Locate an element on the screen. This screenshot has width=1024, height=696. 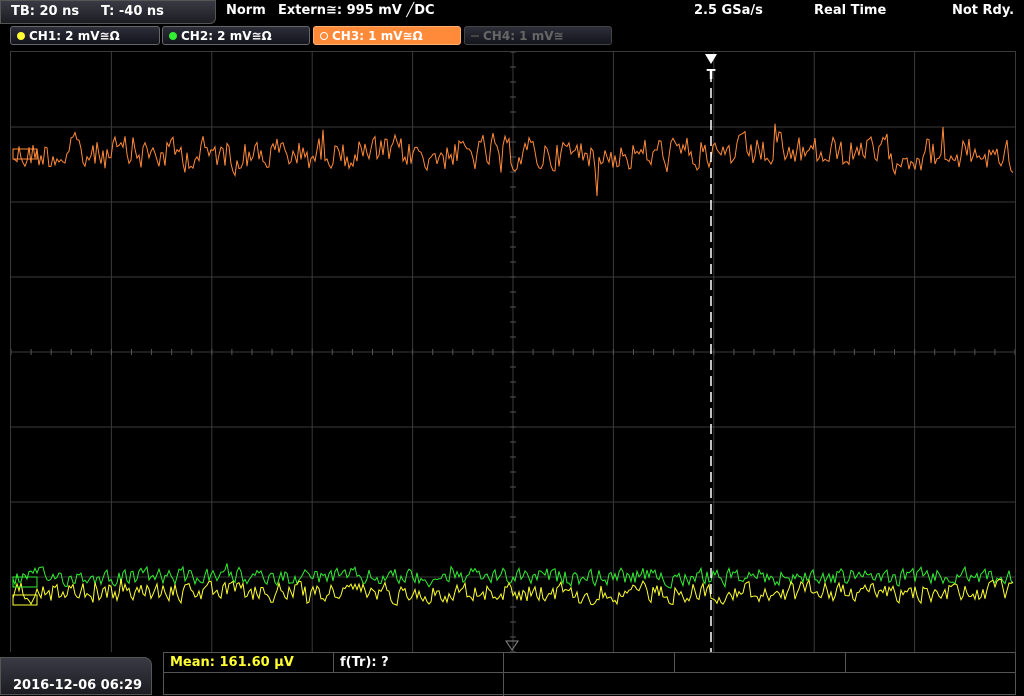
tab-ch1: CH1: 2 mV≅Ω is located at coordinates (85, 35).